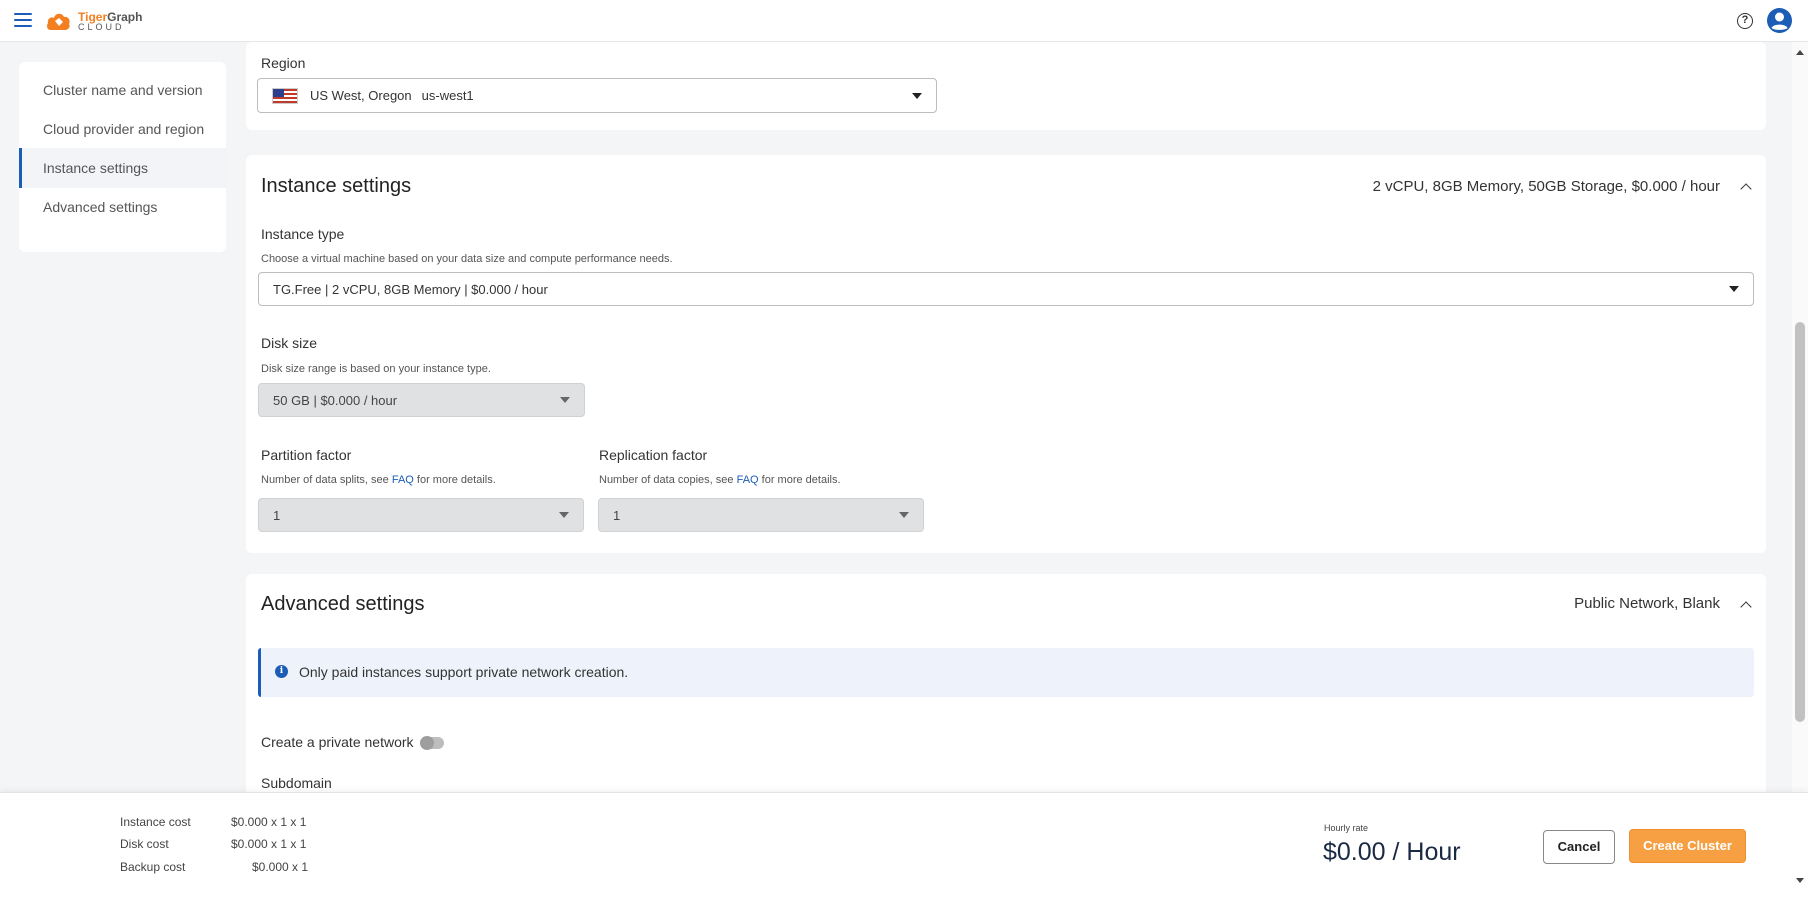  I want to click on partition-faq-link: FAQ, so click(403, 480).